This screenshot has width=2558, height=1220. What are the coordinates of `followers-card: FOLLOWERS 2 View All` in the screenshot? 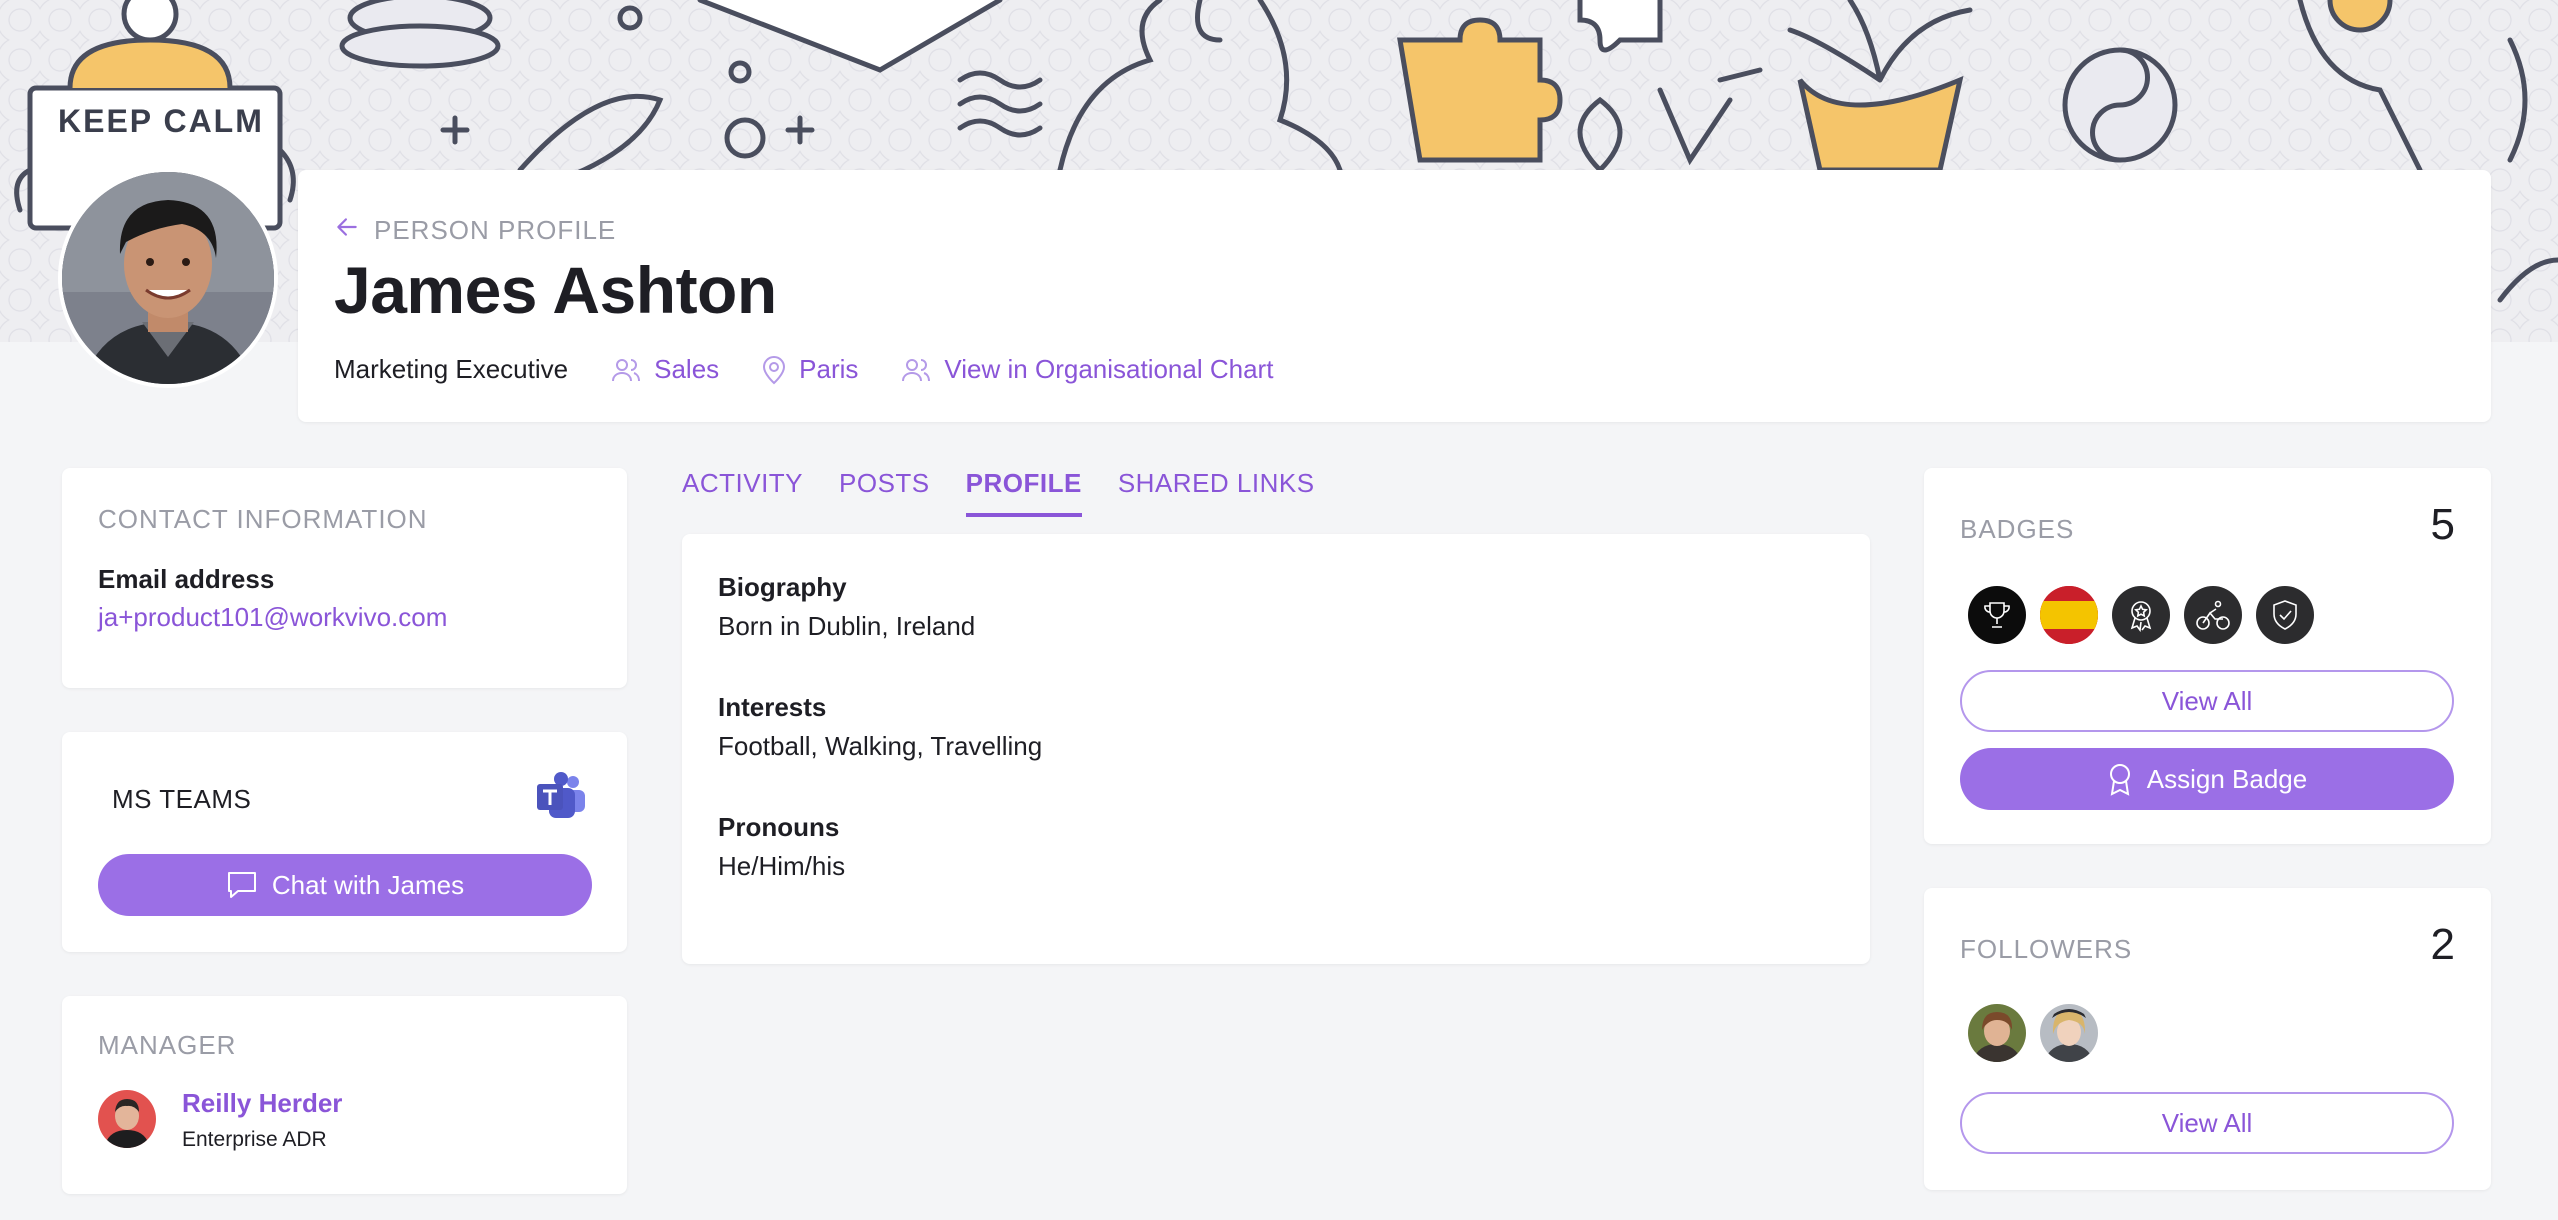 It's located at (2207, 1039).